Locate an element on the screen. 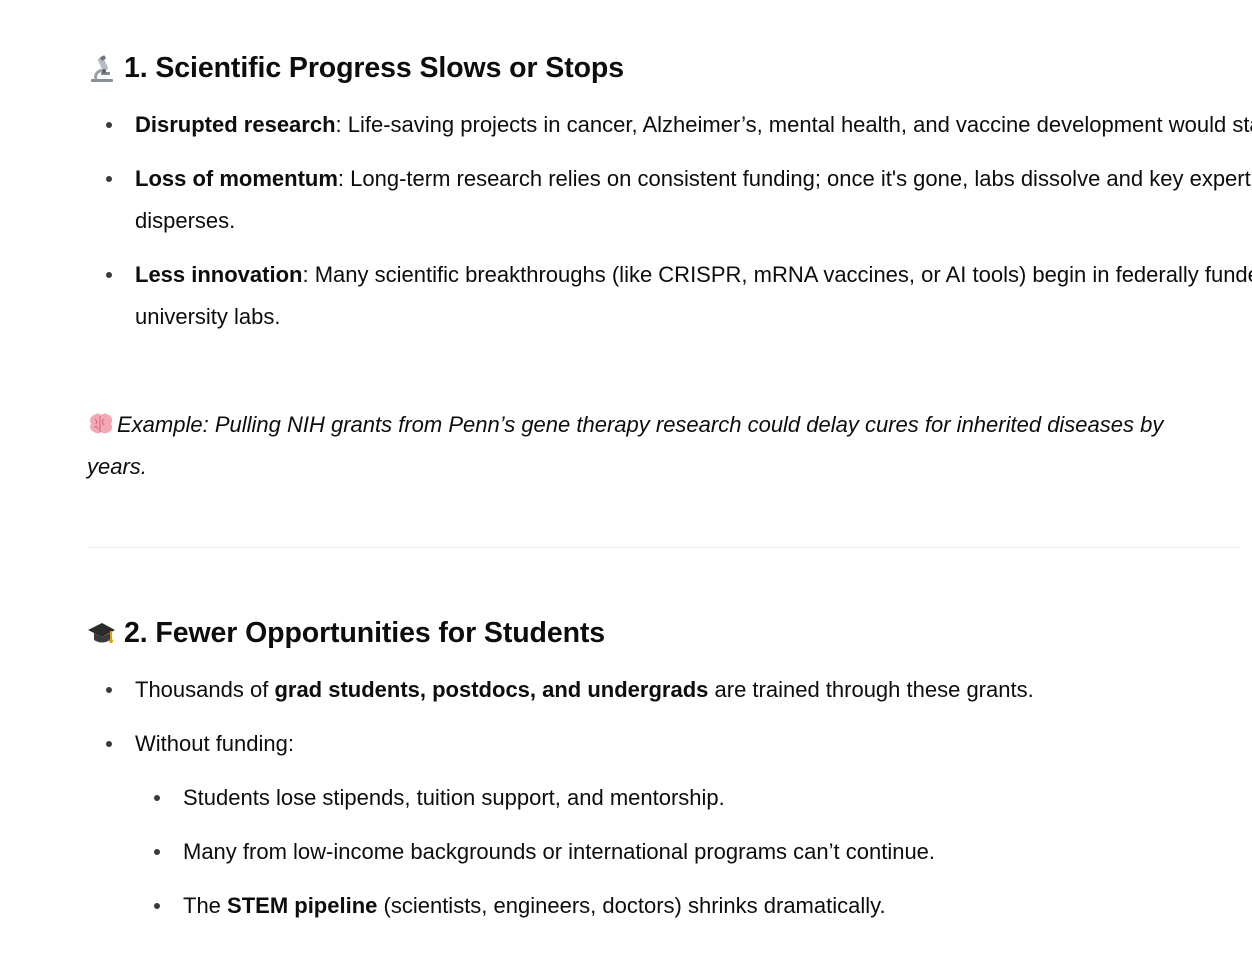 The width and height of the screenshot is (1252, 964). list-item-text: The is located at coordinates (205, 905).